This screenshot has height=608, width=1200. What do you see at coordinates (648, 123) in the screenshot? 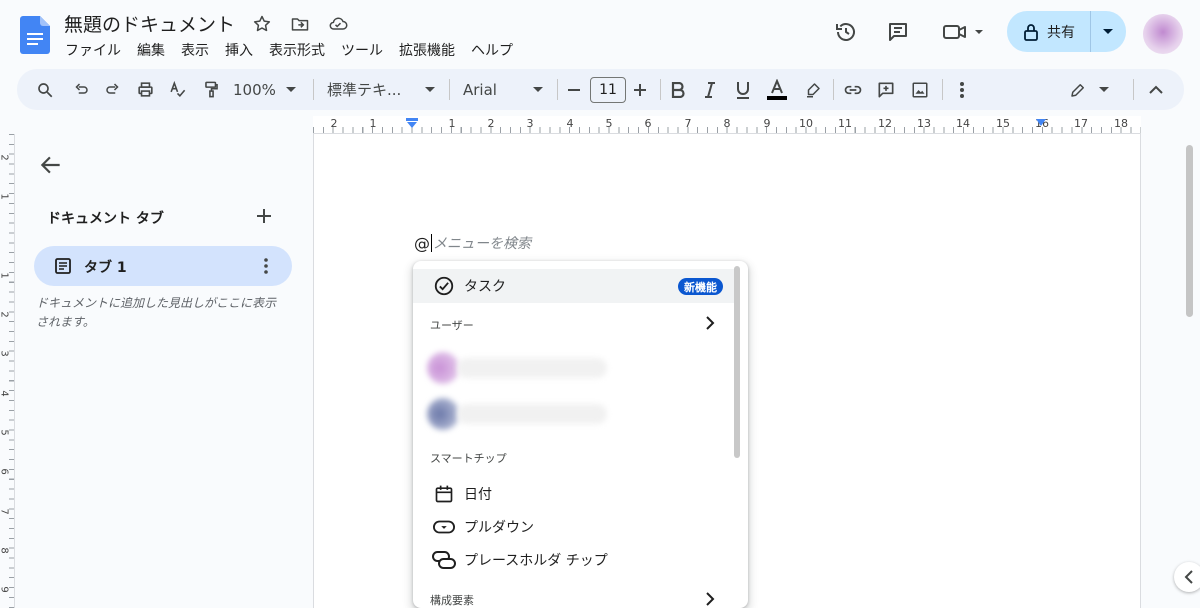
I see `ruler-label: 6` at bounding box center [648, 123].